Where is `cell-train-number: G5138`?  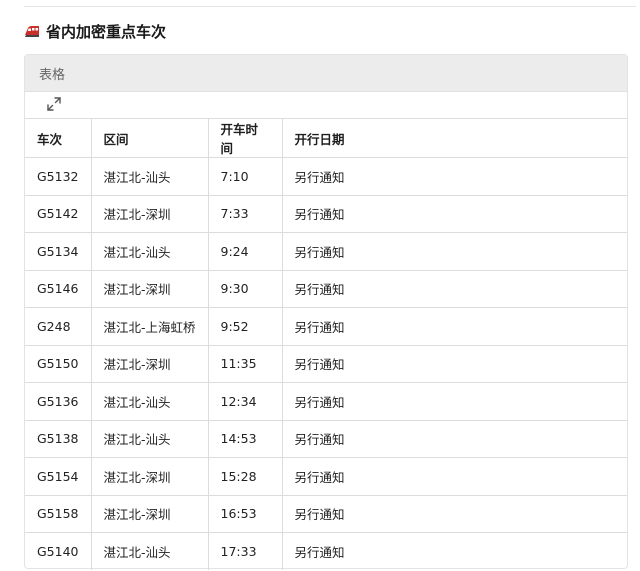
cell-train-number: G5138 is located at coordinates (58, 438).